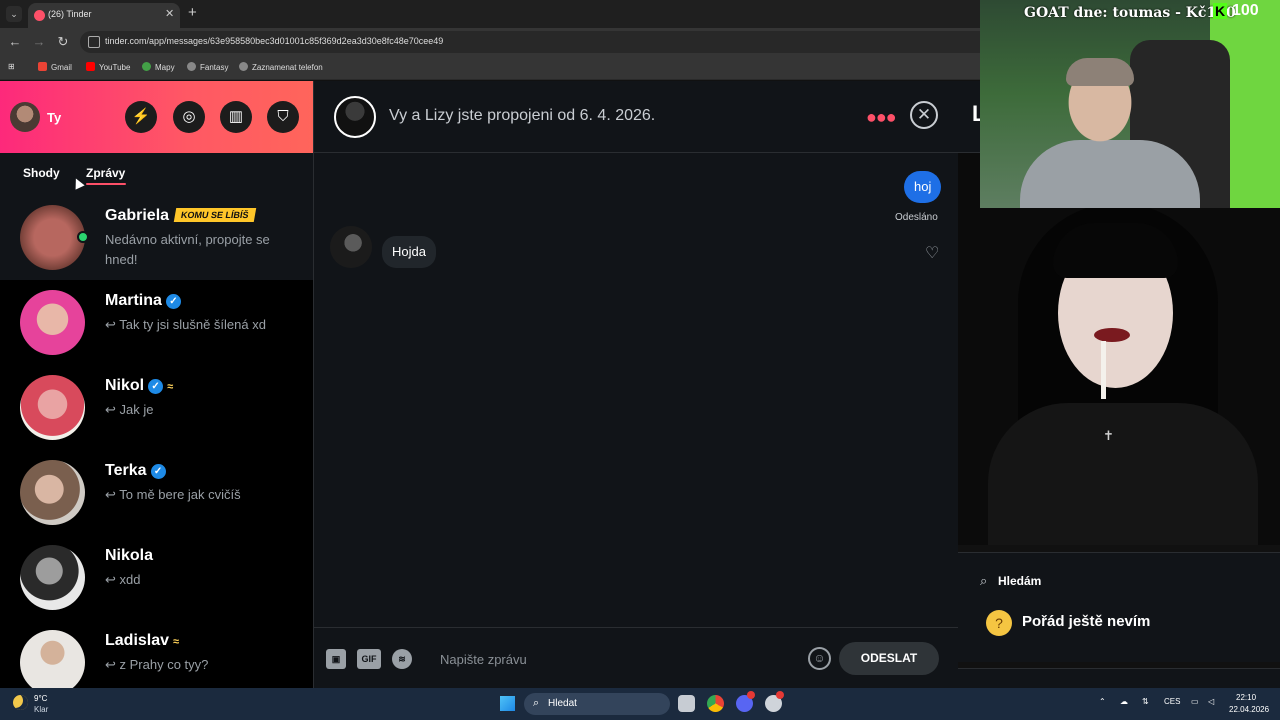  I want to click on conversation-name: Gabriela KOMU SE LÍBÍŠ, so click(180, 216).